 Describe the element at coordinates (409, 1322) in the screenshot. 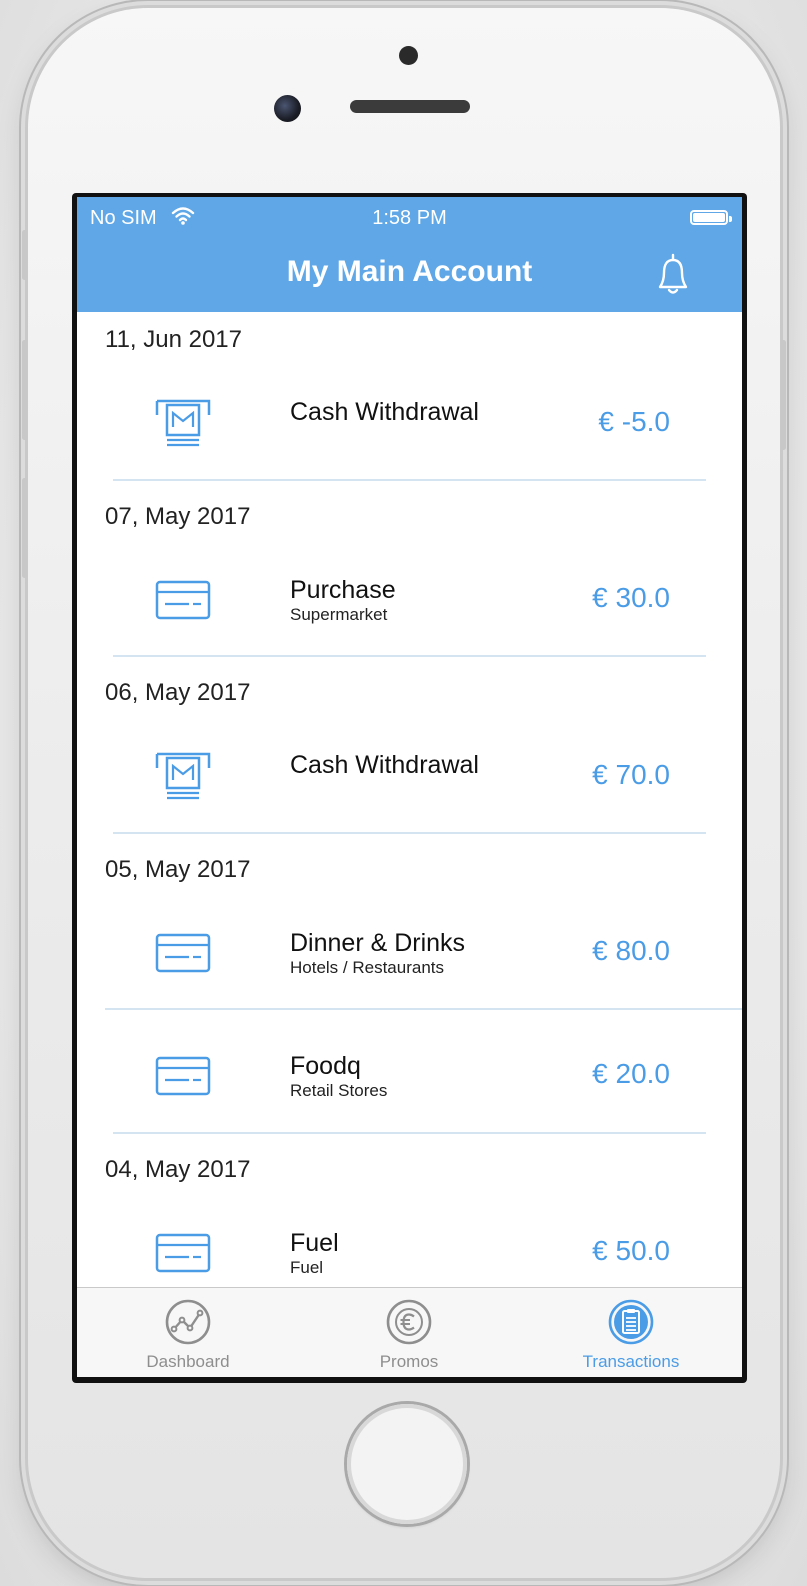

I see `euro-icon` at that location.